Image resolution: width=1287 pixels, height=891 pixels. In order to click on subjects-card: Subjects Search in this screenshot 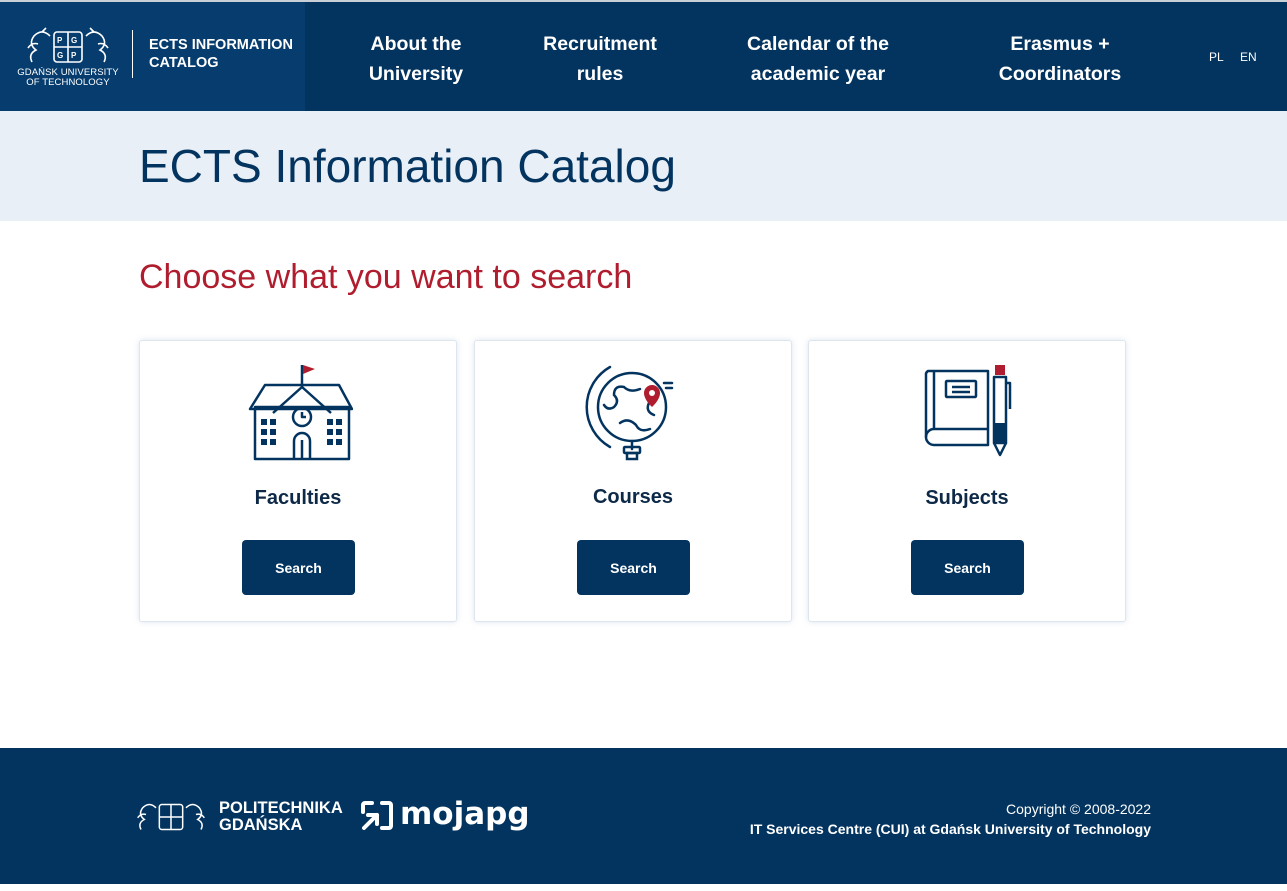, I will do `click(967, 481)`.